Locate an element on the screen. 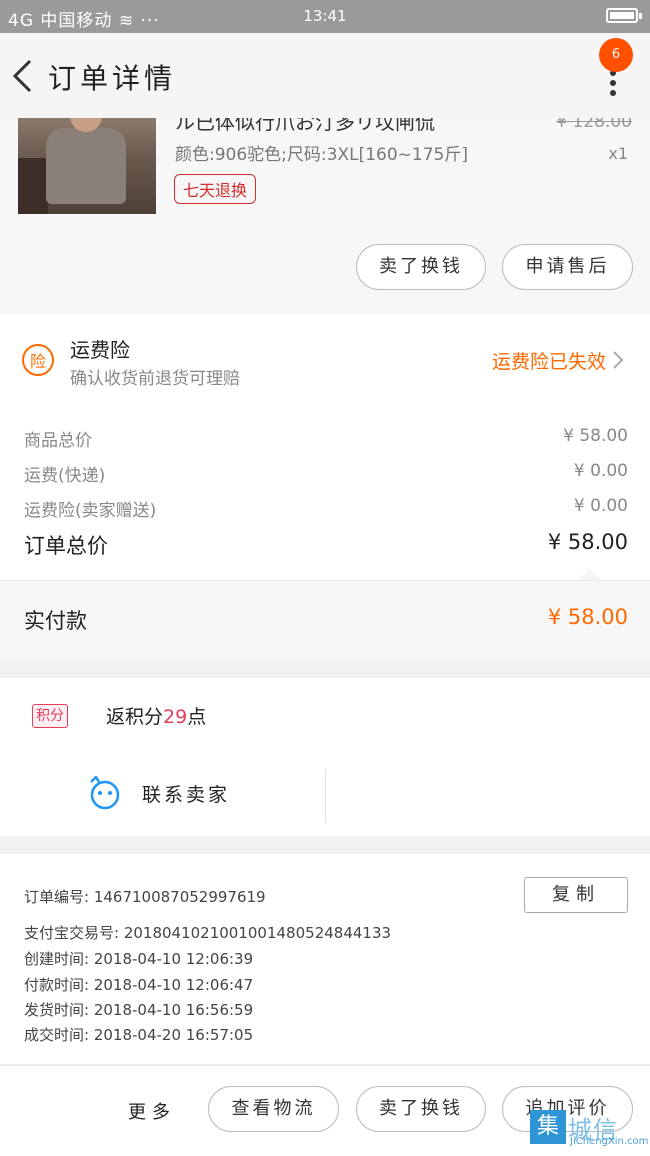 The height and width of the screenshot is (1156, 650). more-vertical-icon is located at coordinates (613, 83).